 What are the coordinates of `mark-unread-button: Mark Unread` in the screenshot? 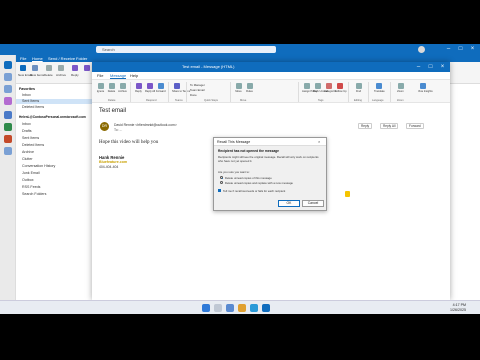 It's located at (320, 89).